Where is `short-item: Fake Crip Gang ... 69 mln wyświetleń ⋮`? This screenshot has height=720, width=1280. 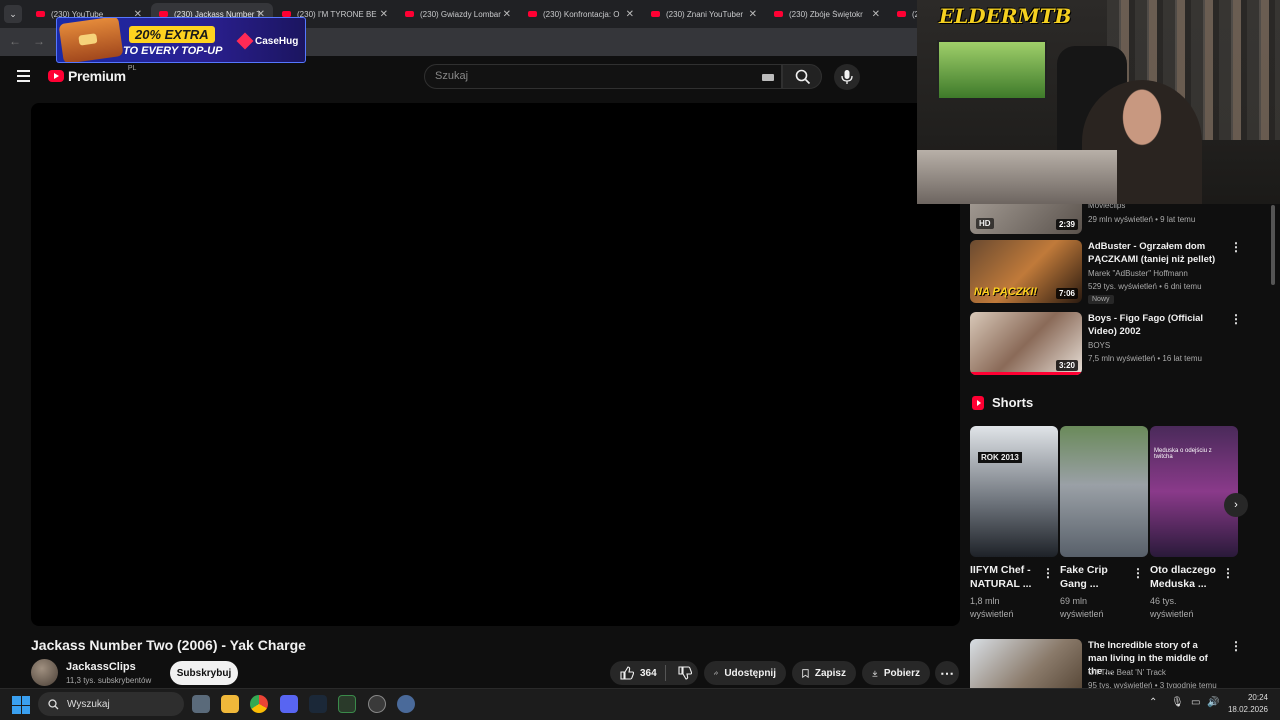 short-item: Fake Crip Gang ... 69 mln wyświetleń ⋮ is located at coordinates (1104, 522).